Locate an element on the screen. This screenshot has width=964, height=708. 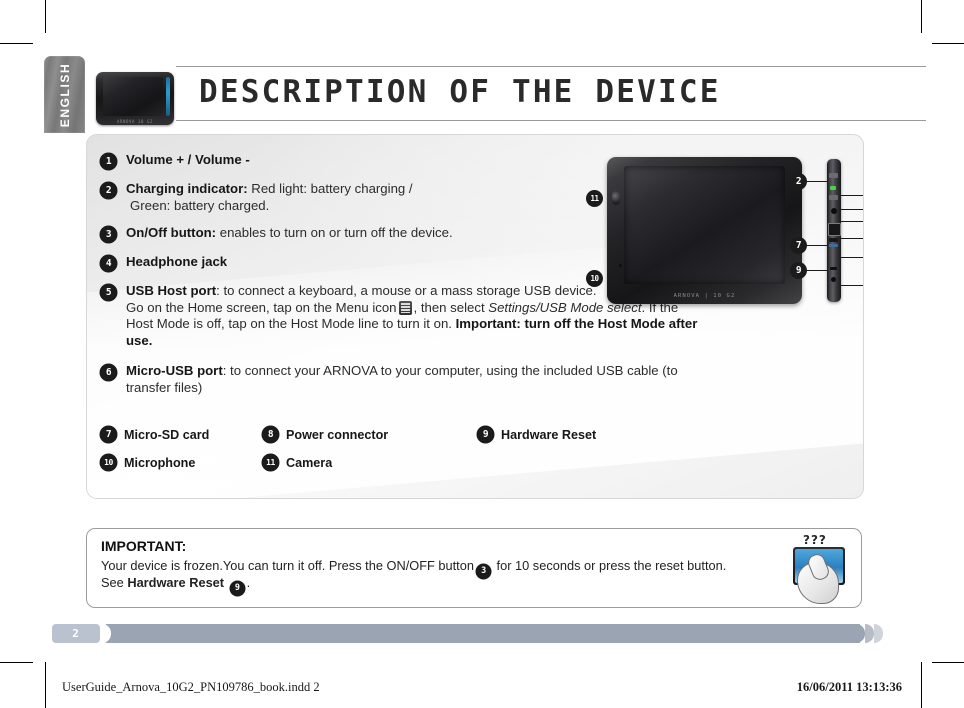
device-thumbnail-screen is located at coordinates (133, 96).